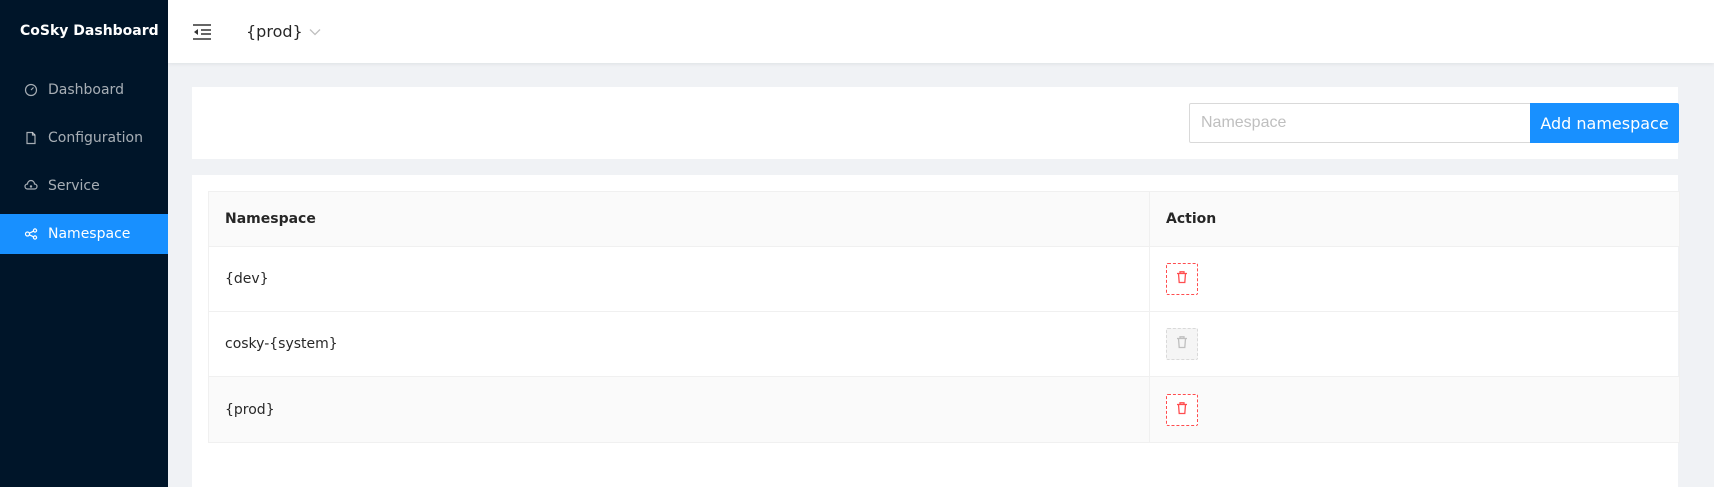 Image resolution: width=1714 pixels, height=487 pixels. What do you see at coordinates (941, 31) in the screenshot?
I see `header: {prod}` at bounding box center [941, 31].